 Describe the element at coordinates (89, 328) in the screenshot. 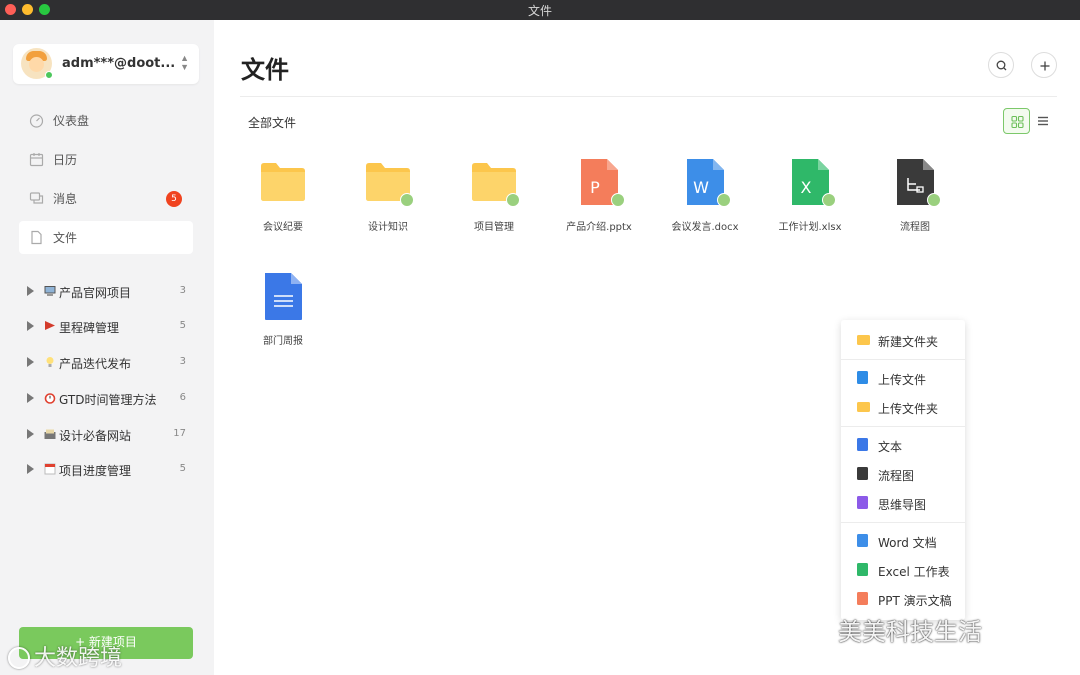

I see `project-name: 里程碑管理` at that location.